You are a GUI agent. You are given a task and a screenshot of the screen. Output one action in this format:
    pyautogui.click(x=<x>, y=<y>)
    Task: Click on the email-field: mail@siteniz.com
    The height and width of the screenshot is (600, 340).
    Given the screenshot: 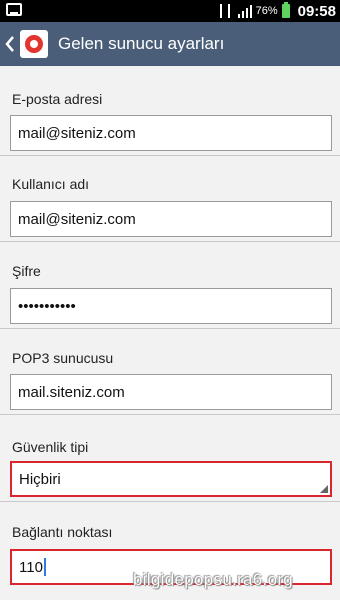 What is the action you would take?
    pyautogui.click(x=171, y=133)
    